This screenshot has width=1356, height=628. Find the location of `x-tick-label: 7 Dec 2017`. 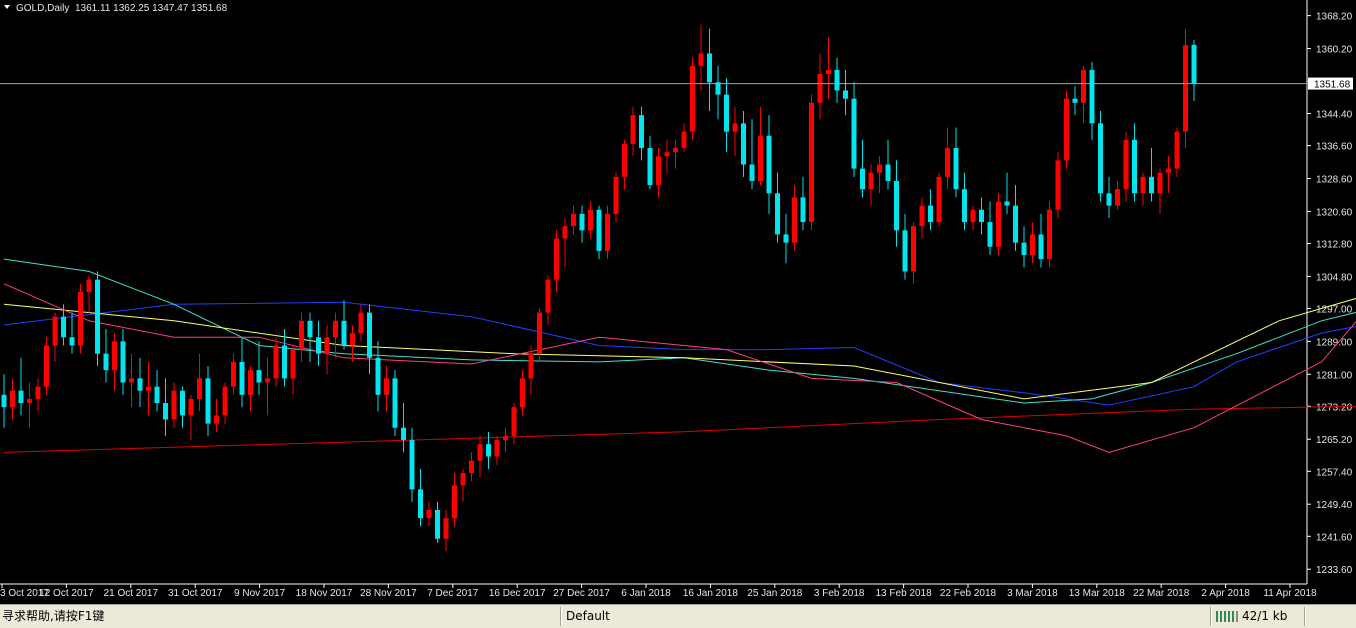

x-tick-label: 7 Dec 2017 is located at coordinates (453, 593).